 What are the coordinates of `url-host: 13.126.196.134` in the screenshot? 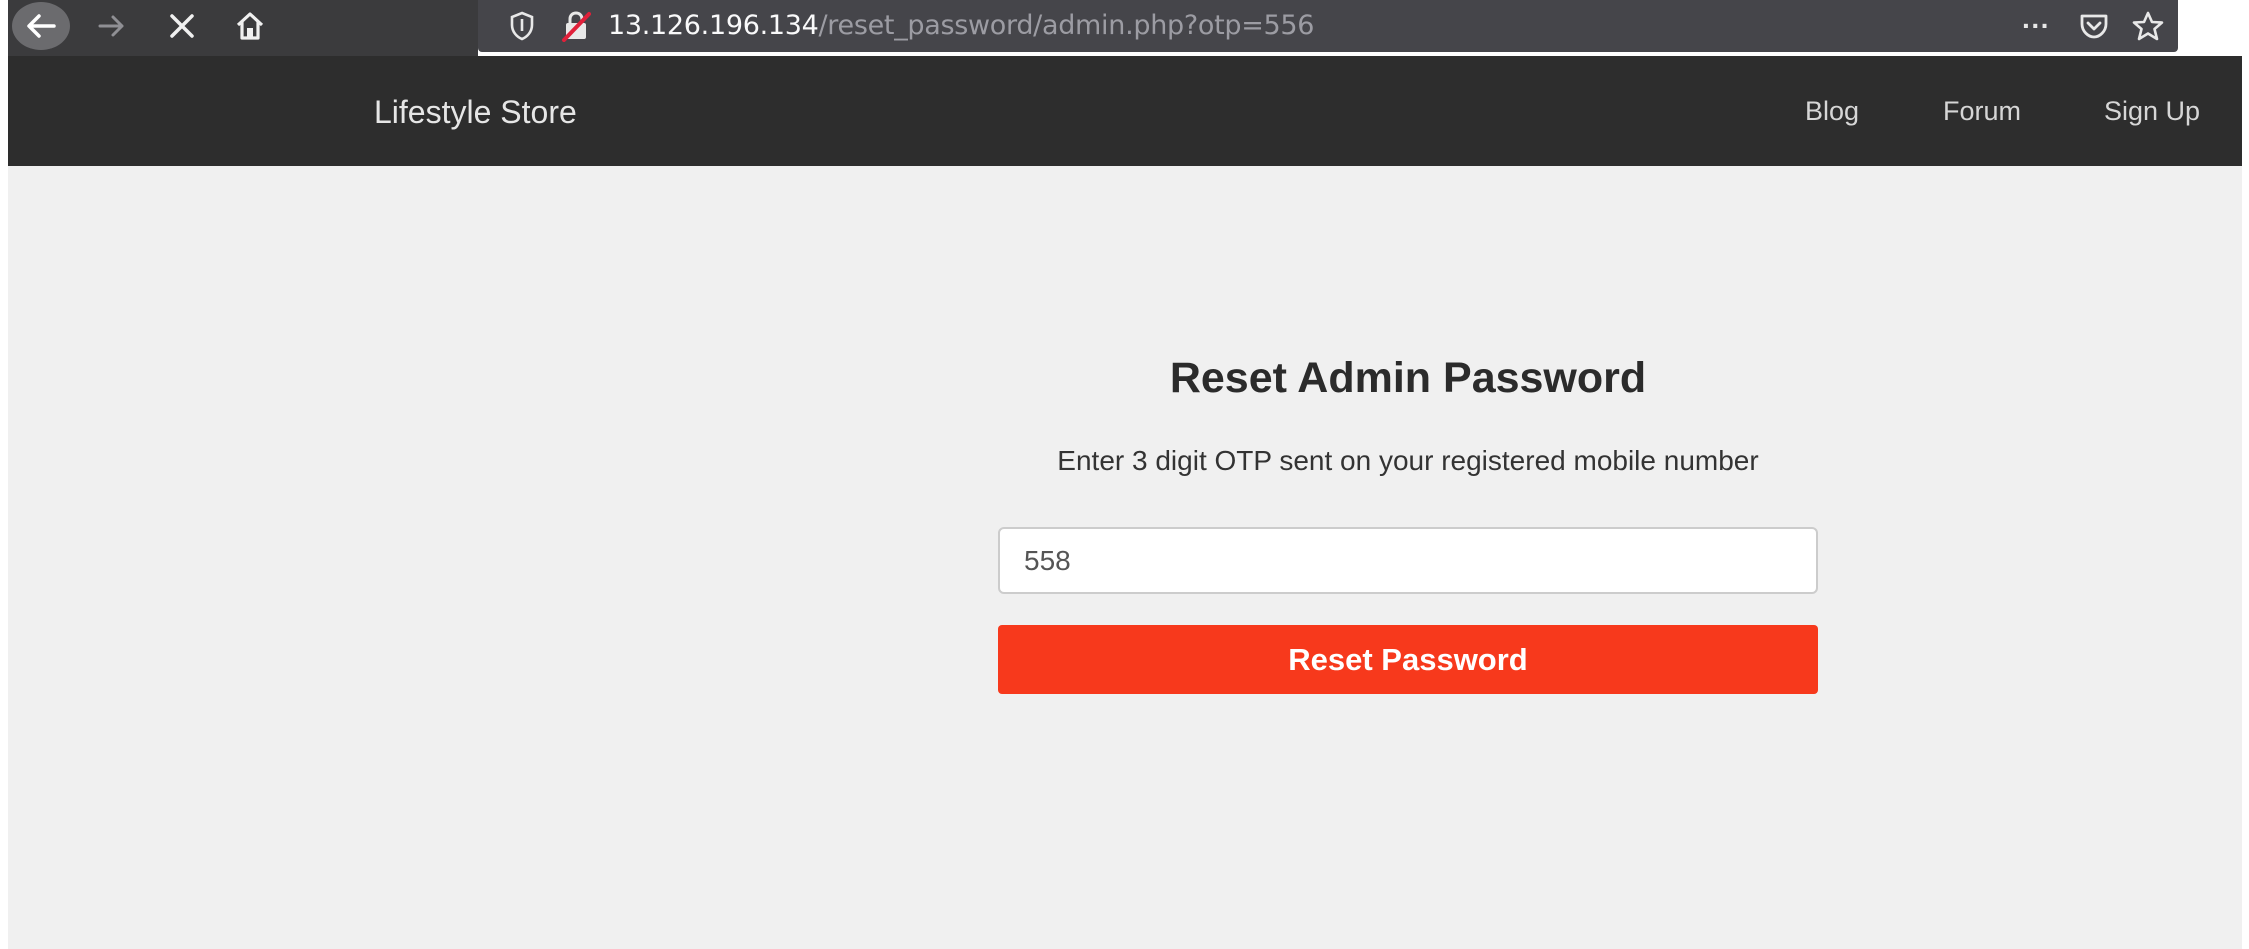 It's located at (713, 25).